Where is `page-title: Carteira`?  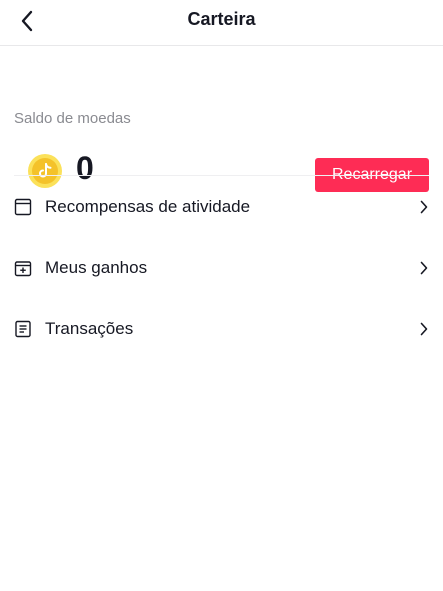 page-title: Carteira is located at coordinates (221, 19).